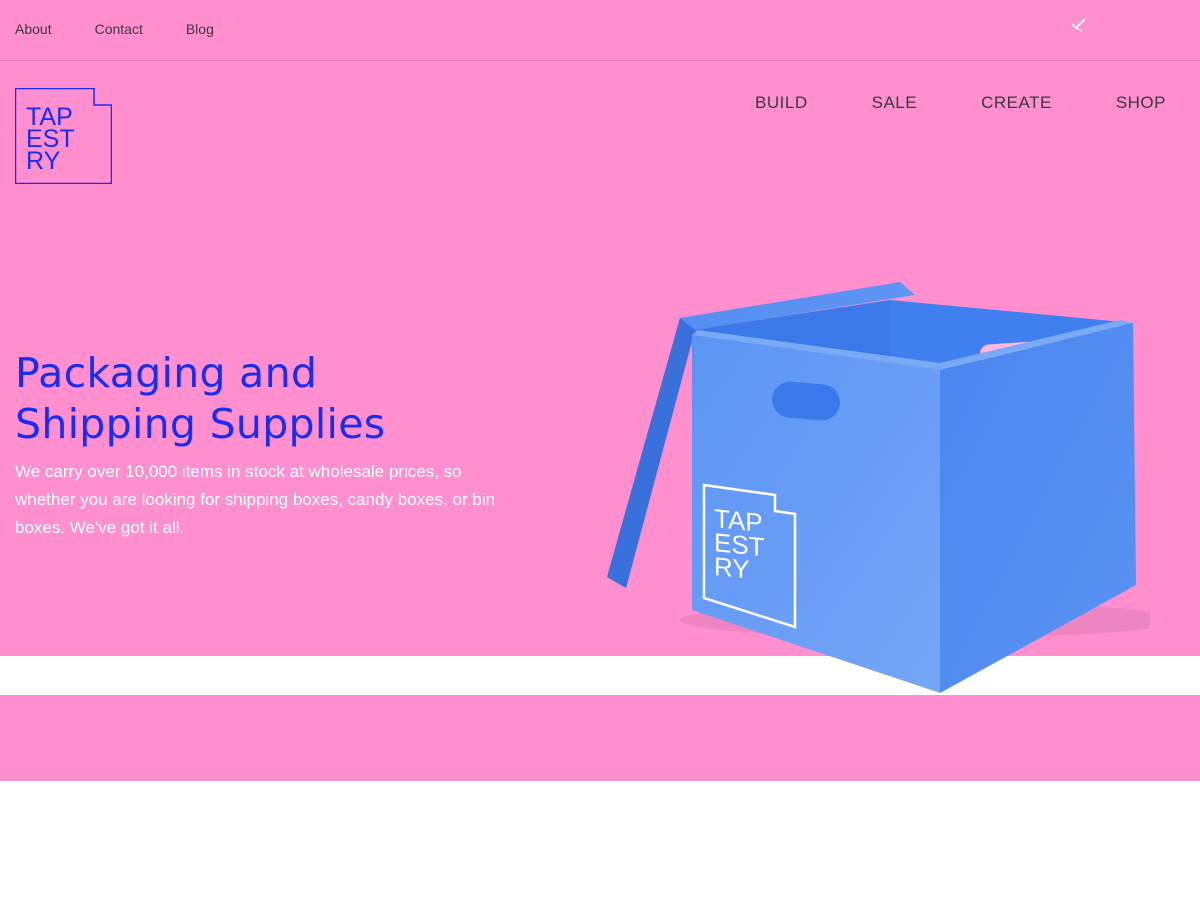 This screenshot has height=900, width=1200. I want to click on pink-band, so click(600, 738).